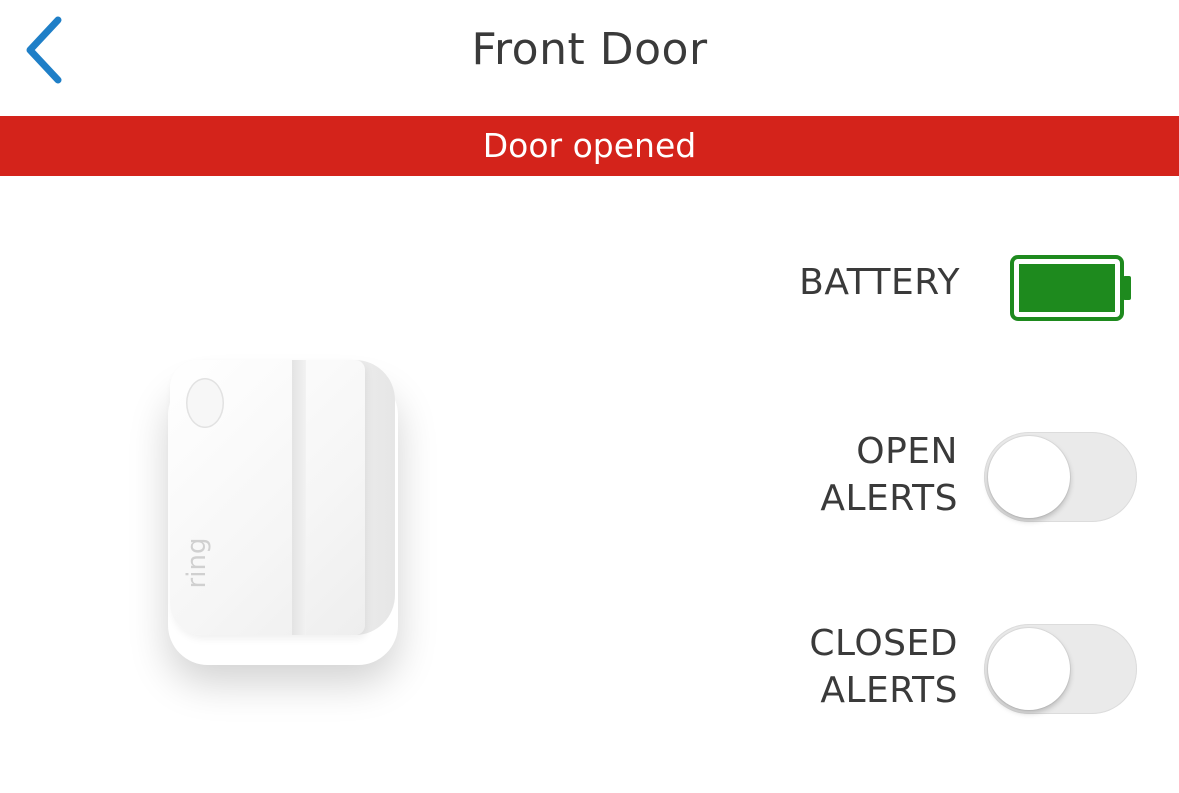 The height and width of the screenshot is (793, 1179). I want to click on device-divider, so click(299, 497).